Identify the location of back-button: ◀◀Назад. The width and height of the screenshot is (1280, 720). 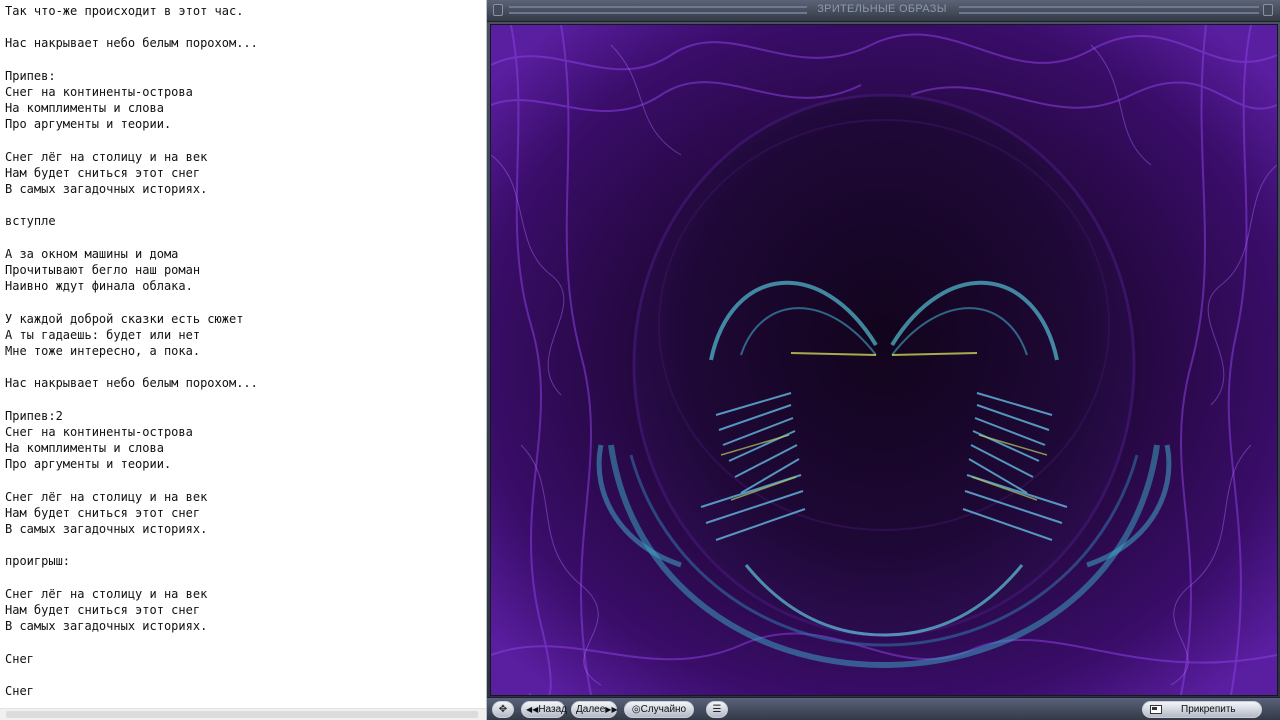
(544, 709).